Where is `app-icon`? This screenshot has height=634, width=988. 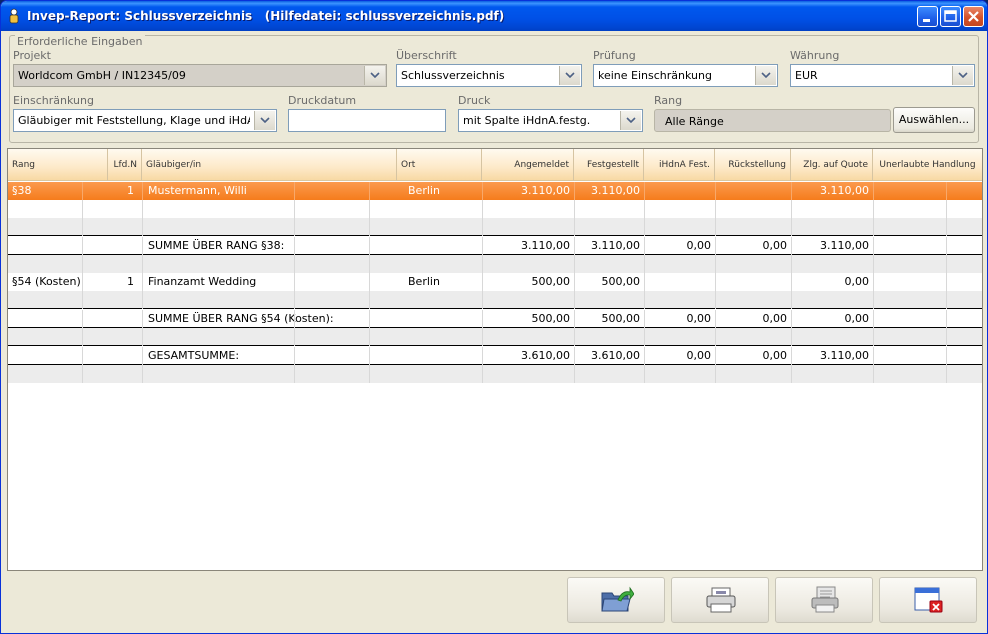 app-icon is located at coordinates (14, 16).